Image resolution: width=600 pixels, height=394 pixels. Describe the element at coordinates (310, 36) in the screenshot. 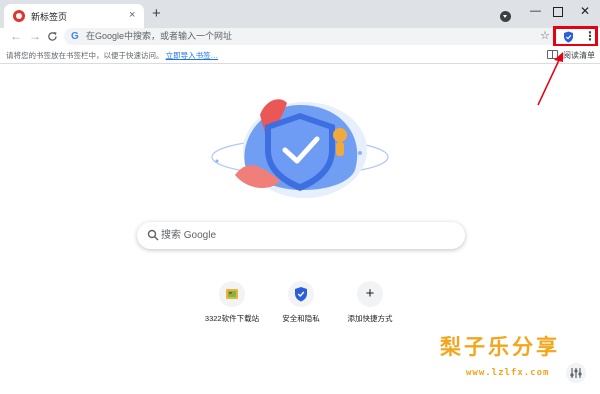

I see `omnibox: G 在Google中搜索，或者输入一个网址 ☆` at that location.